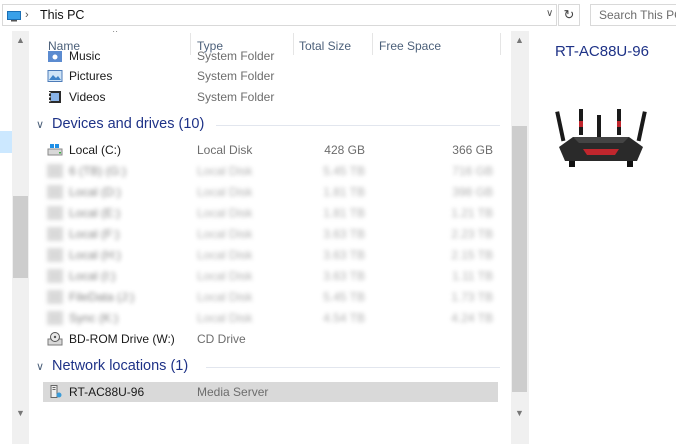  Describe the element at coordinates (472, 213) in the screenshot. I see `item-free-space: 1.21 TB` at that location.